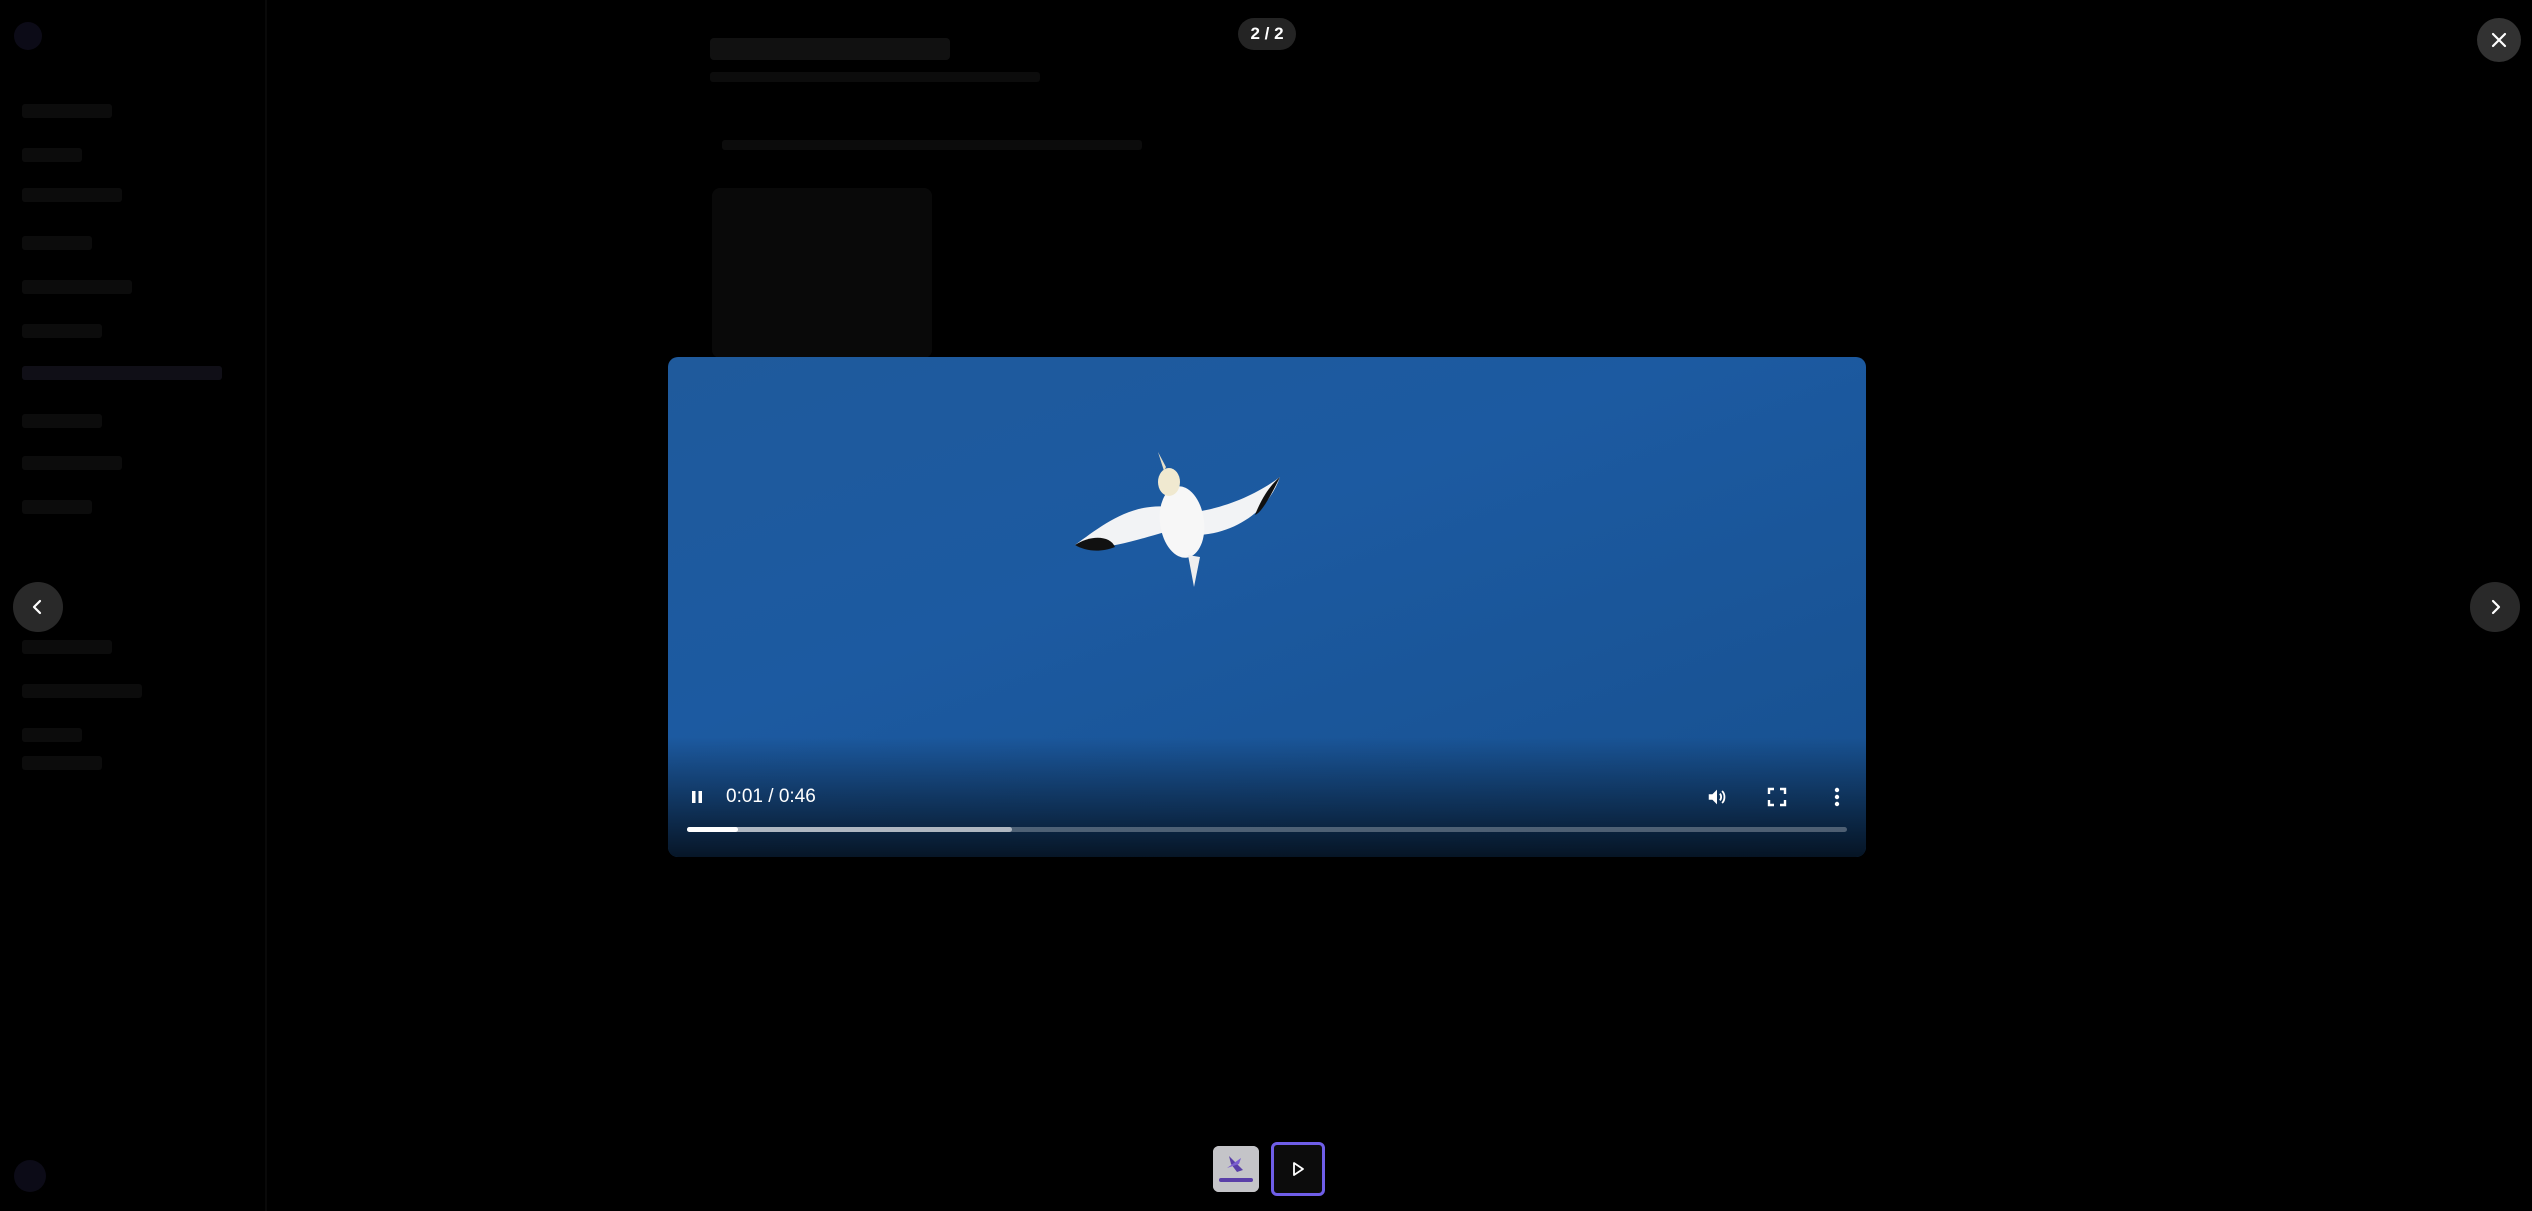 The width and height of the screenshot is (2532, 1211). I want to click on pause-button, so click(697, 797).